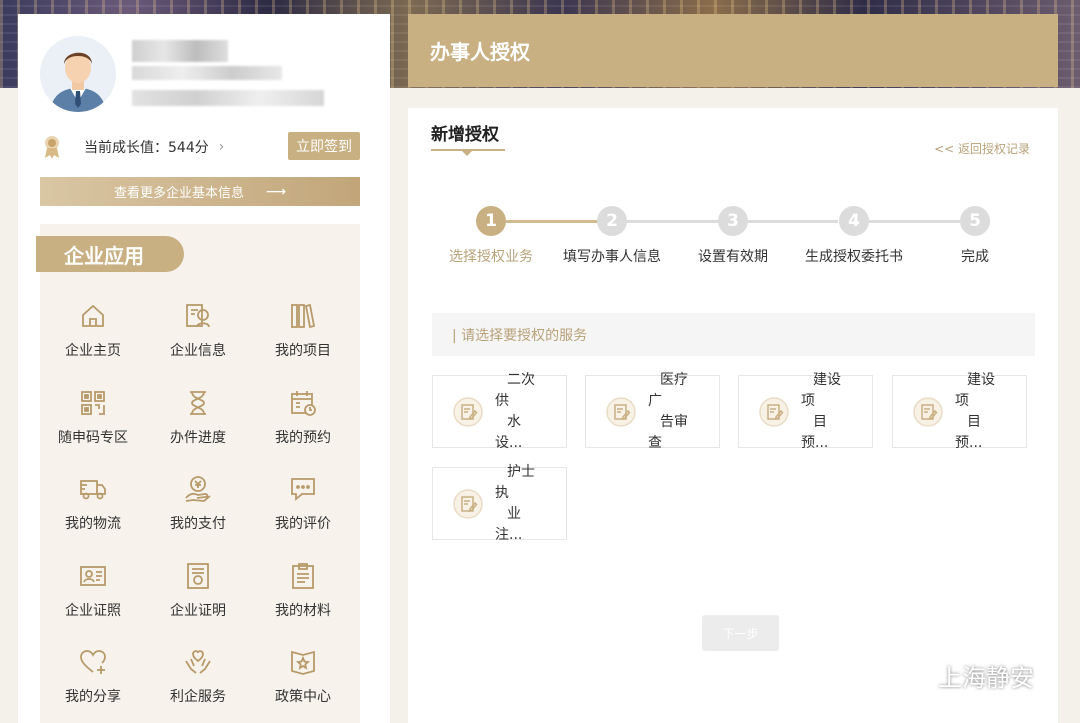  Describe the element at coordinates (93, 524) in the screenshot. I see `app-label: 我的物流` at that location.